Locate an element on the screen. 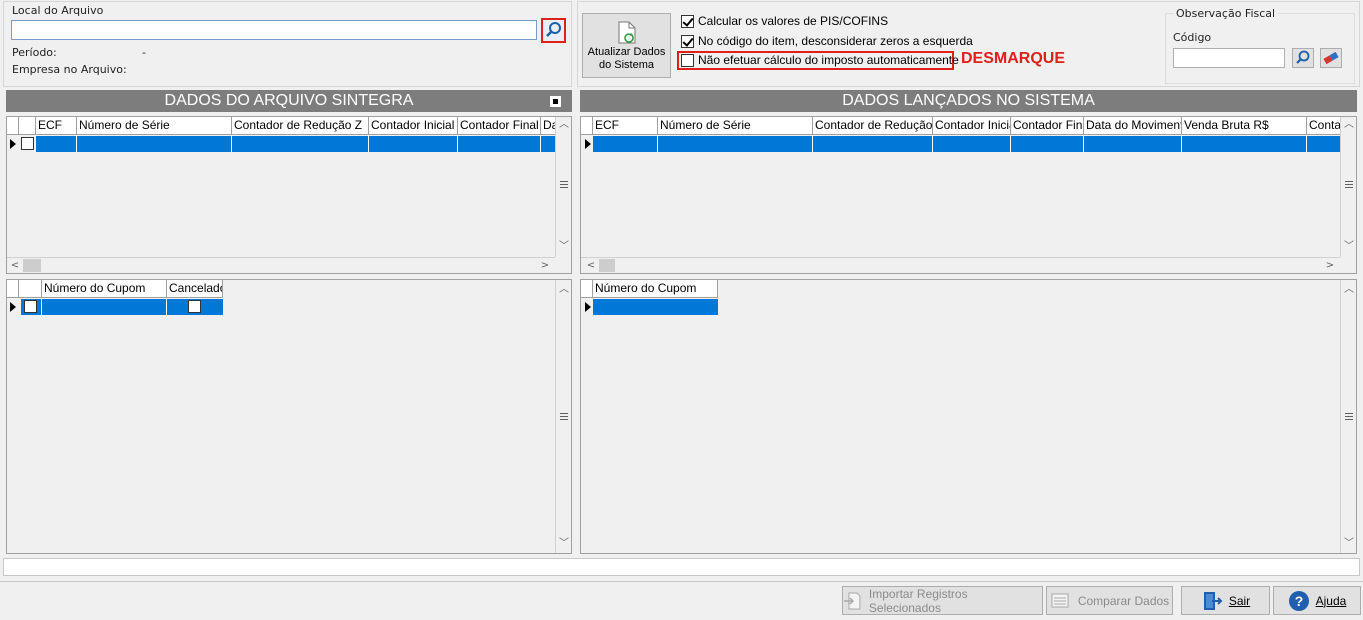  update-system-data-button: Atualizar Dados do Sistema is located at coordinates (626, 45).